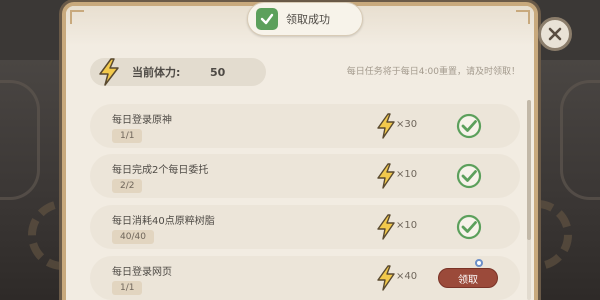 The width and height of the screenshot is (600, 300). Describe the element at coordinates (218, 72) in the screenshot. I see `stamina-value: 50` at that location.